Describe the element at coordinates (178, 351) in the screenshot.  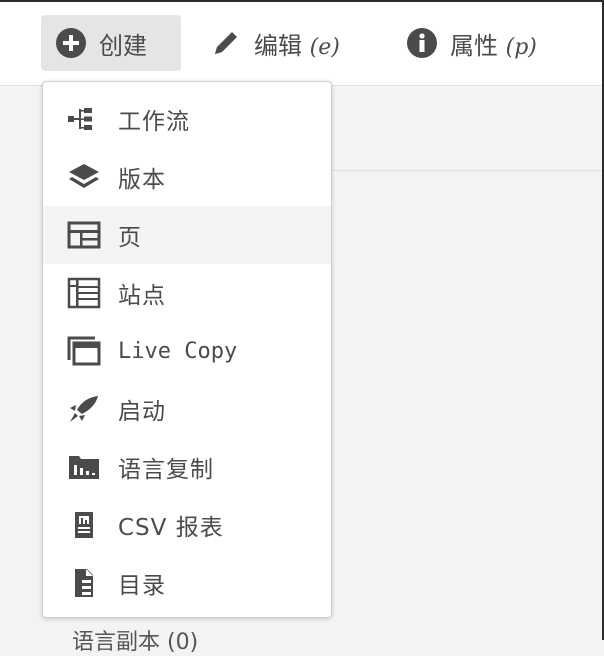
I see `menu-item-label: Live Copy` at that location.